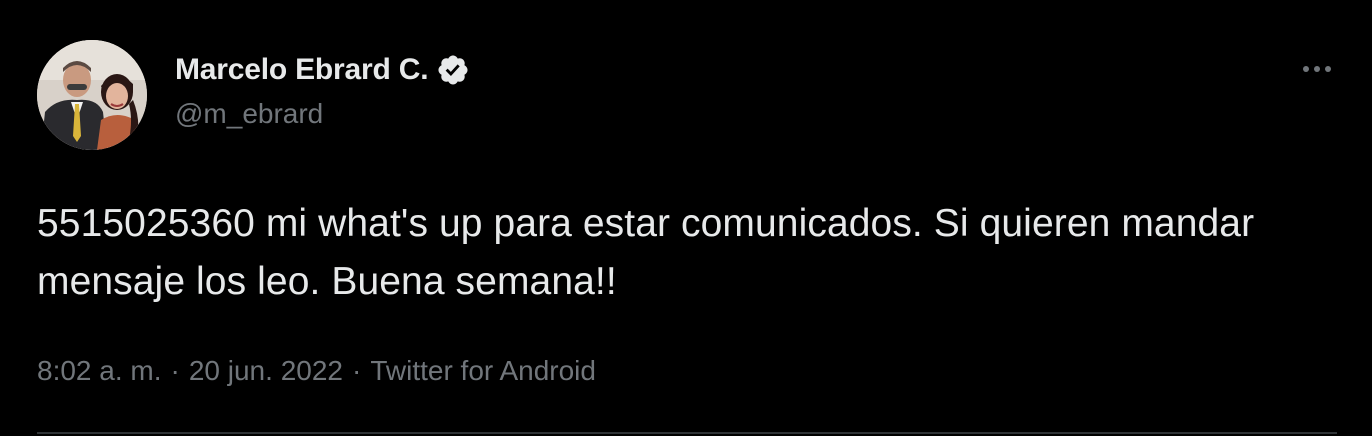 The image size is (1372, 436). I want to click on tweet-header: Marcelo Ebrard C. @m_ebrard, so click(322, 91).